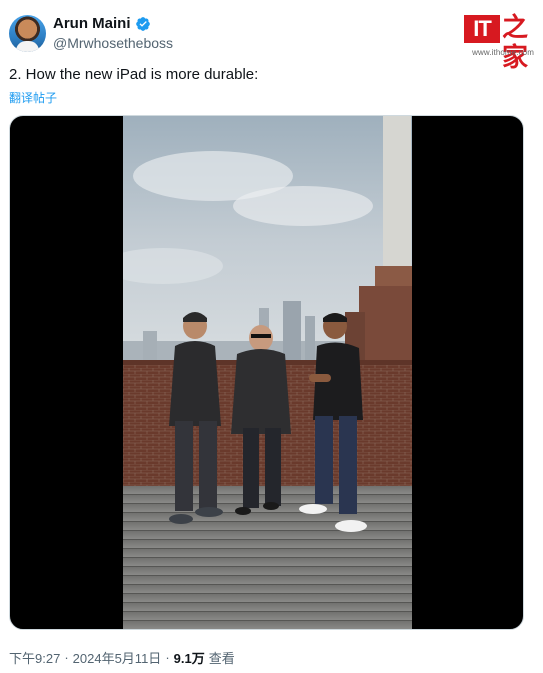  What do you see at coordinates (33, 97) in the screenshot?
I see `translate-link: 翻译帖子` at bounding box center [33, 97].